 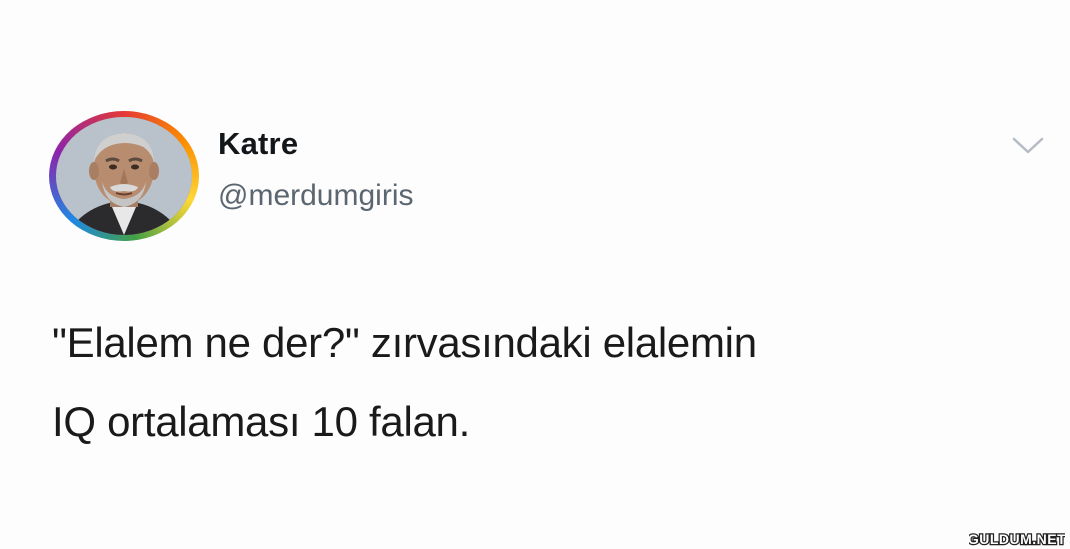 What do you see at coordinates (1028, 145) in the screenshot?
I see `chevron-down-icon` at bounding box center [1028, 145].